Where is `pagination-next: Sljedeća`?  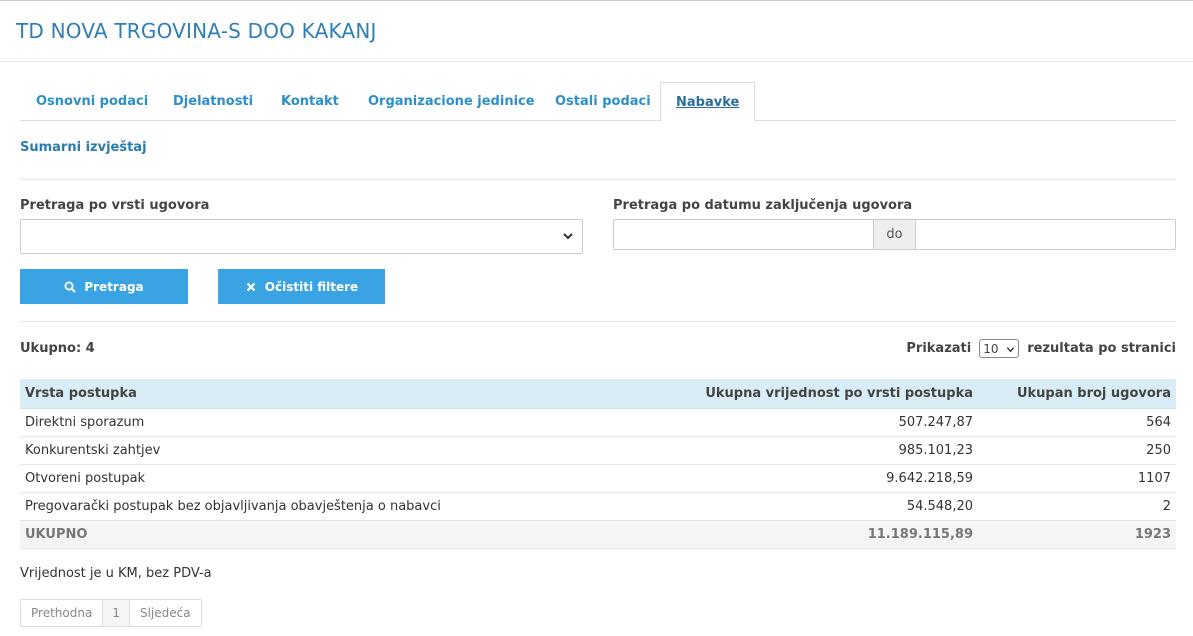 pagination-next: Sljedeća is located at coordinates (165, 613).